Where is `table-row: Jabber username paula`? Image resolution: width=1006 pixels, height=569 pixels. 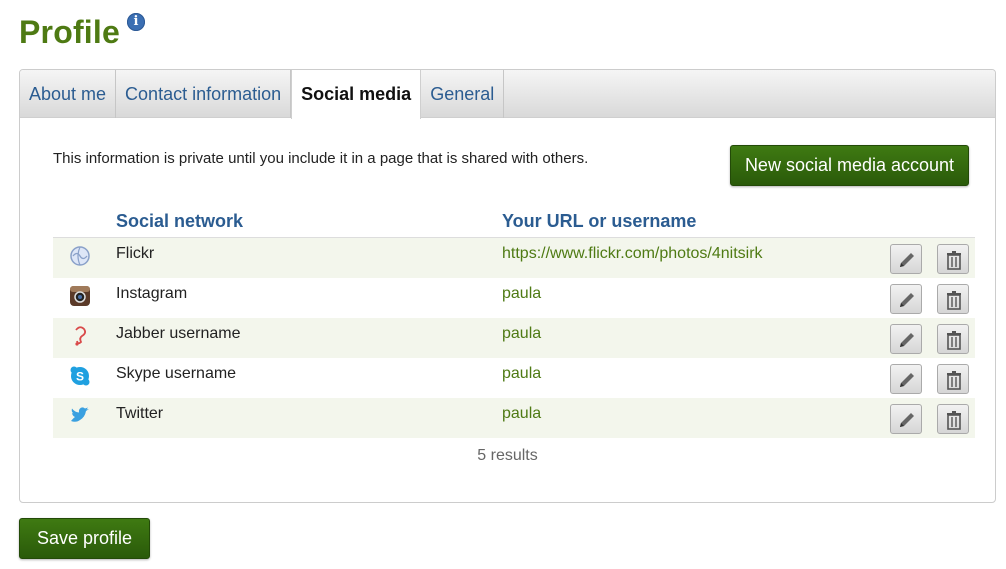
table-row: Jabber username paula is located at coordinates (514, 338).